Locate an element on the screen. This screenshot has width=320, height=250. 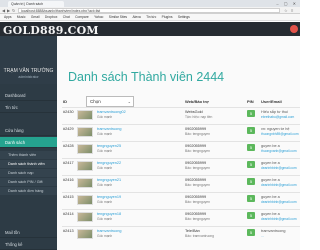
bookmark: Chat is located at coordinates (66, 17).